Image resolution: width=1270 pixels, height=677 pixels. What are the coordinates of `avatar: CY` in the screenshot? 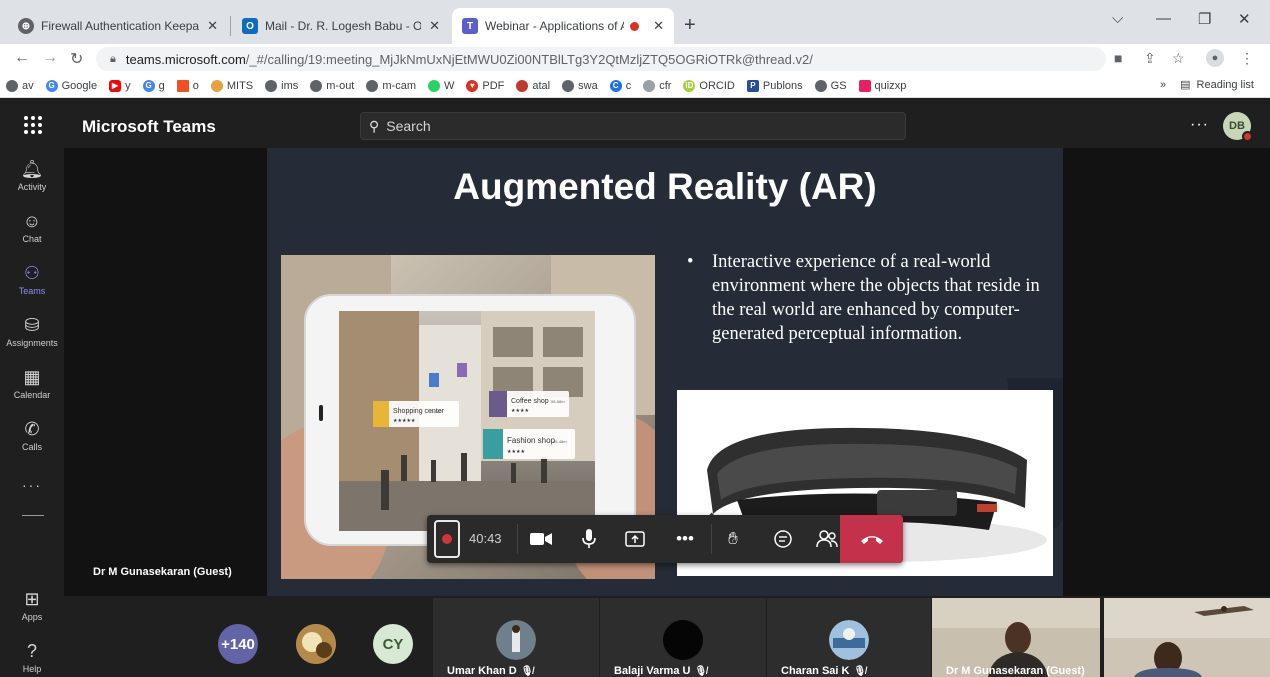 It's located at (393, 644).